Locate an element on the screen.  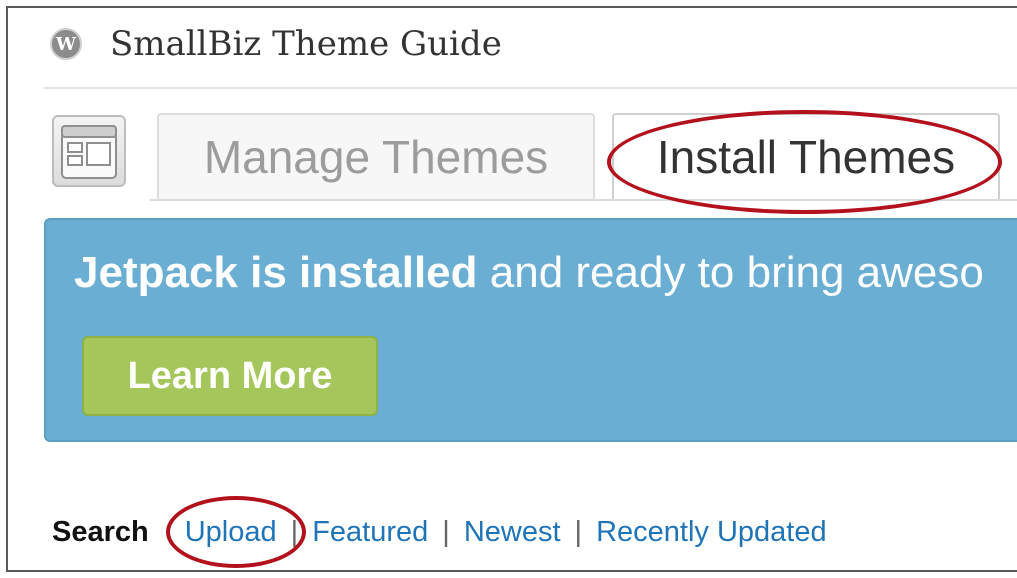
subnav-featured-link: Featured is located at coordinates (370, 532).